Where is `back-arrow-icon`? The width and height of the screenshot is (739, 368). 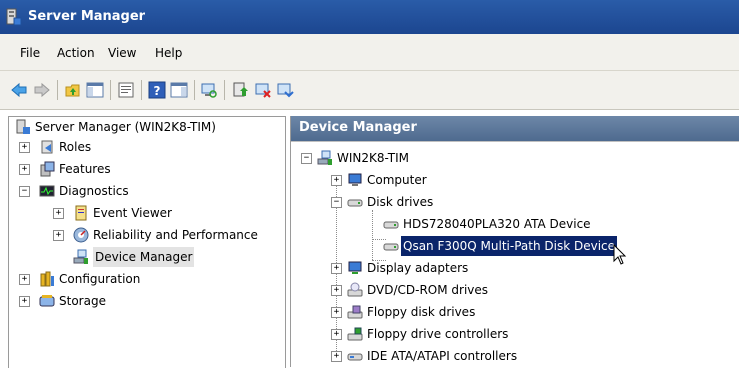 back-arrow-icon is located at coordinates (19, 90).